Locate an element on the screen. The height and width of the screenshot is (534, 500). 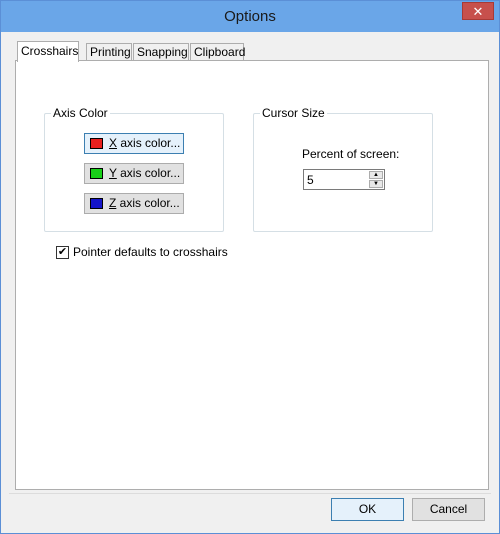
tab-clipboard: Clipboard is located at coordinates (217, 51).